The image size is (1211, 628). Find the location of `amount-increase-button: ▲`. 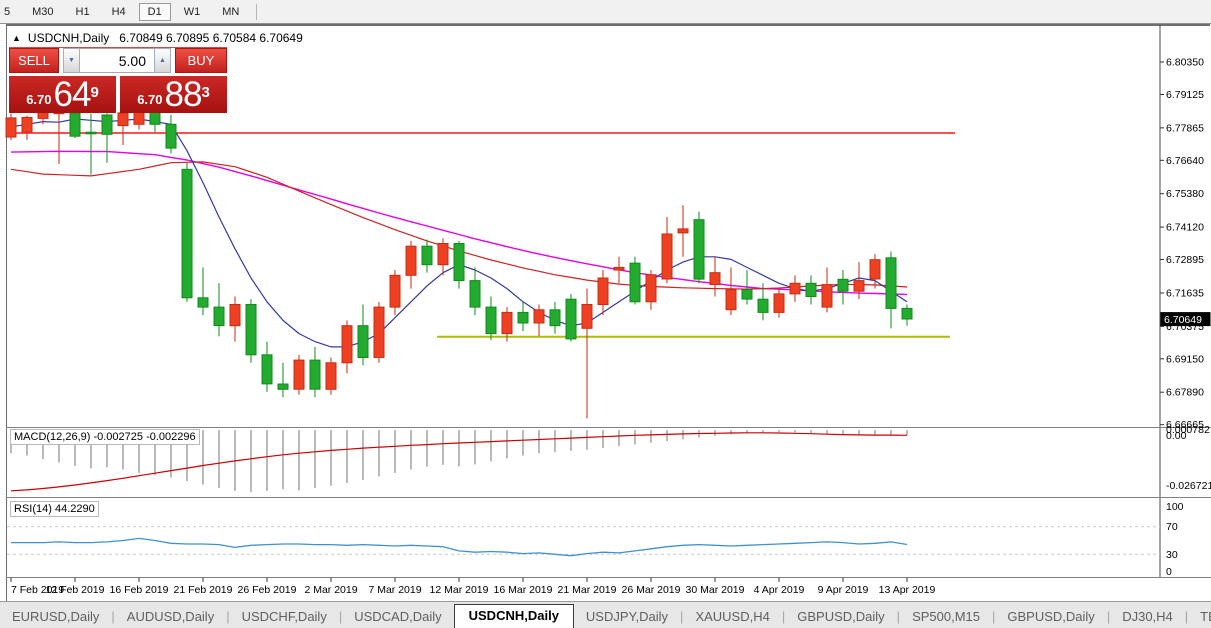

amount-increase-button: ▲ is located at coordinates (162, 60).